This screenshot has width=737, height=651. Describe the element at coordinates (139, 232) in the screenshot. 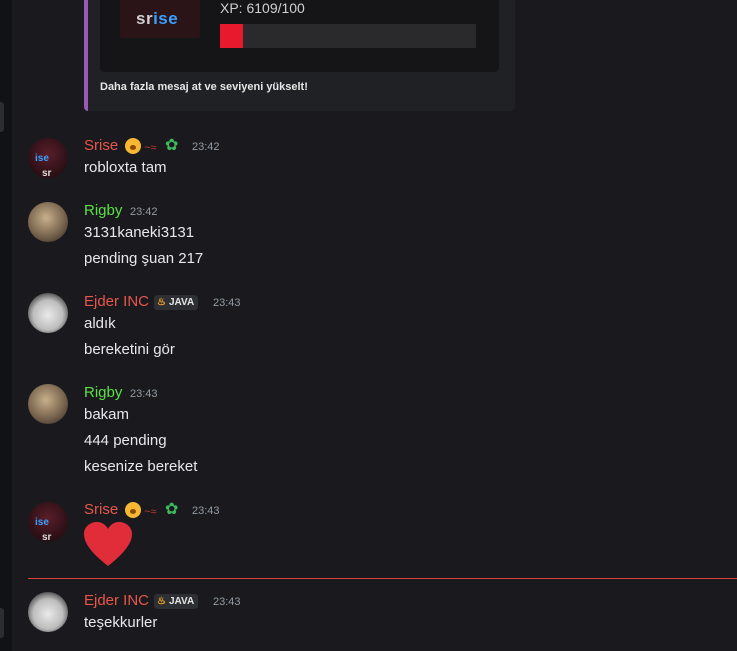

I see `message-text: 3131kaneki3131` at that location.